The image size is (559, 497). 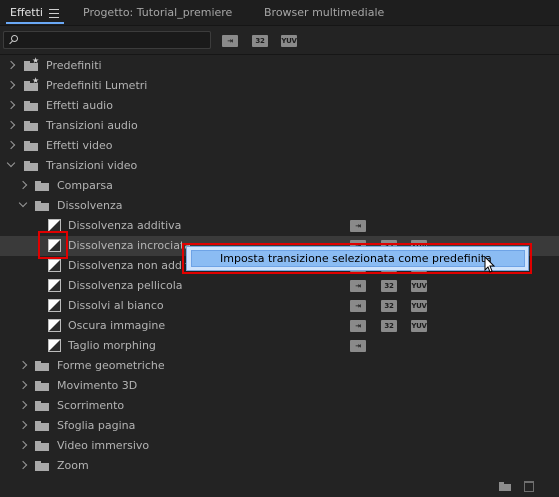 I want to click on tree-folder-item: Scorrimento, so click(x=279, y=406).